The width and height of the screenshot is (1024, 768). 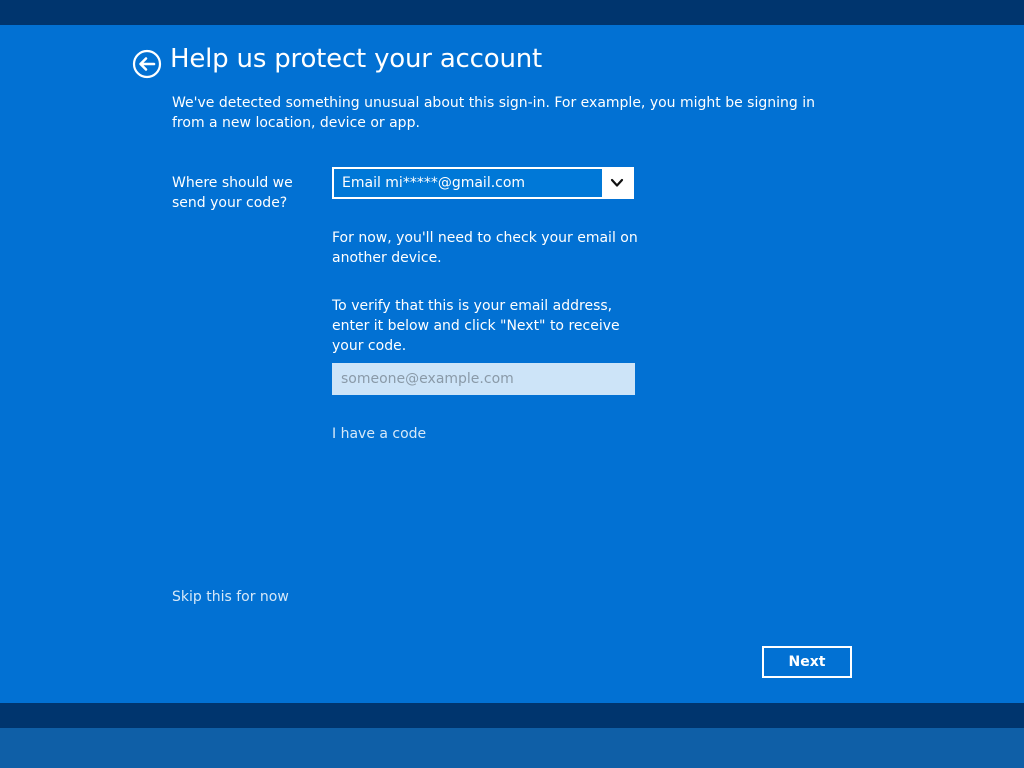 What do you see at coordinates (230, 597) in the screenshot?
I see `skip-link: Skip this for now` at bounding box center [230, 597].